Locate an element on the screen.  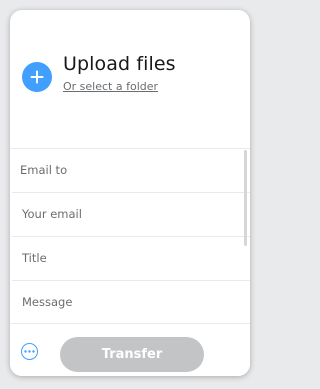
more-options-button is located at coordinates (29, 351).